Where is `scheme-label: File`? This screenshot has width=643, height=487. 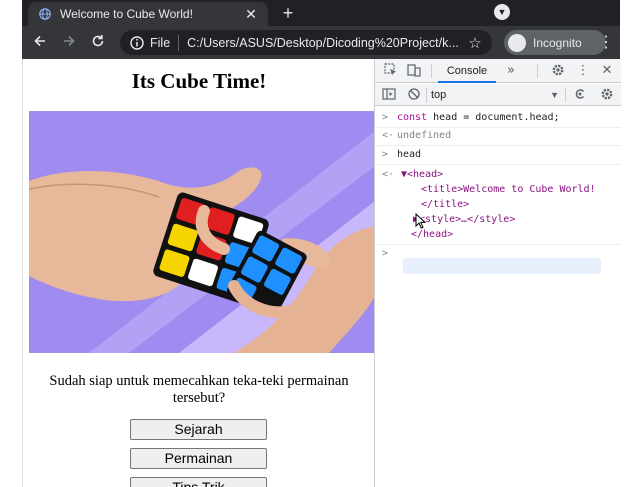
scheme-label: File is located at coordinates (160, 42).